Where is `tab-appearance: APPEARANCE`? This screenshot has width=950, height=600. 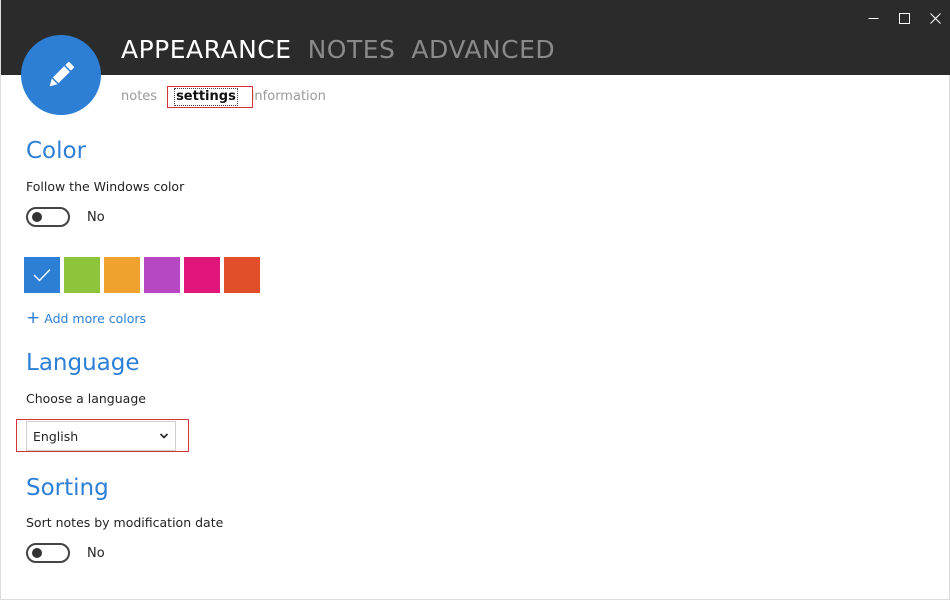
tab-appearance: APPEARANCE is located at coordinates (206, 50).